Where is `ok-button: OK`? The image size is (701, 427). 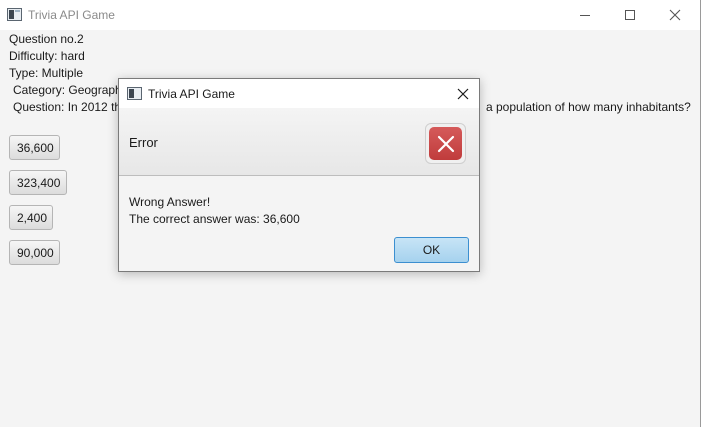 ok-button: OK is located at coordinates (431, 250).